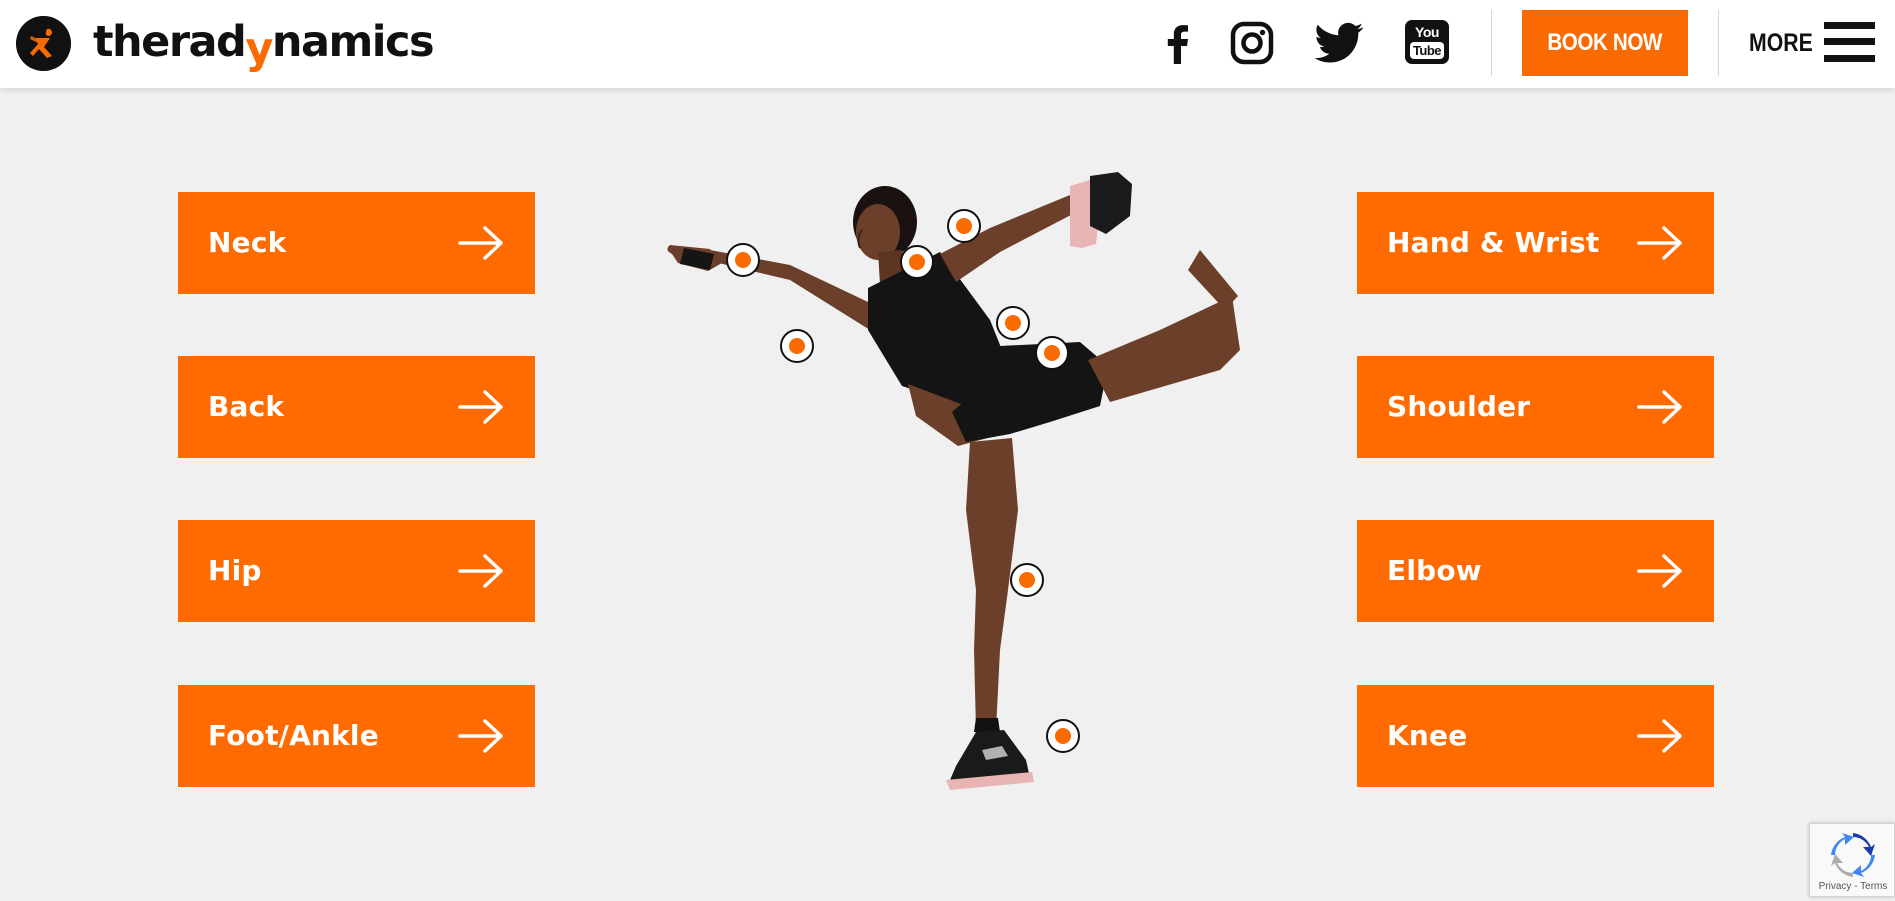 The width and height of the screenshot is (1895, 901). I want to click on book-now-button: BOOK NOW, so click(1605, 43).